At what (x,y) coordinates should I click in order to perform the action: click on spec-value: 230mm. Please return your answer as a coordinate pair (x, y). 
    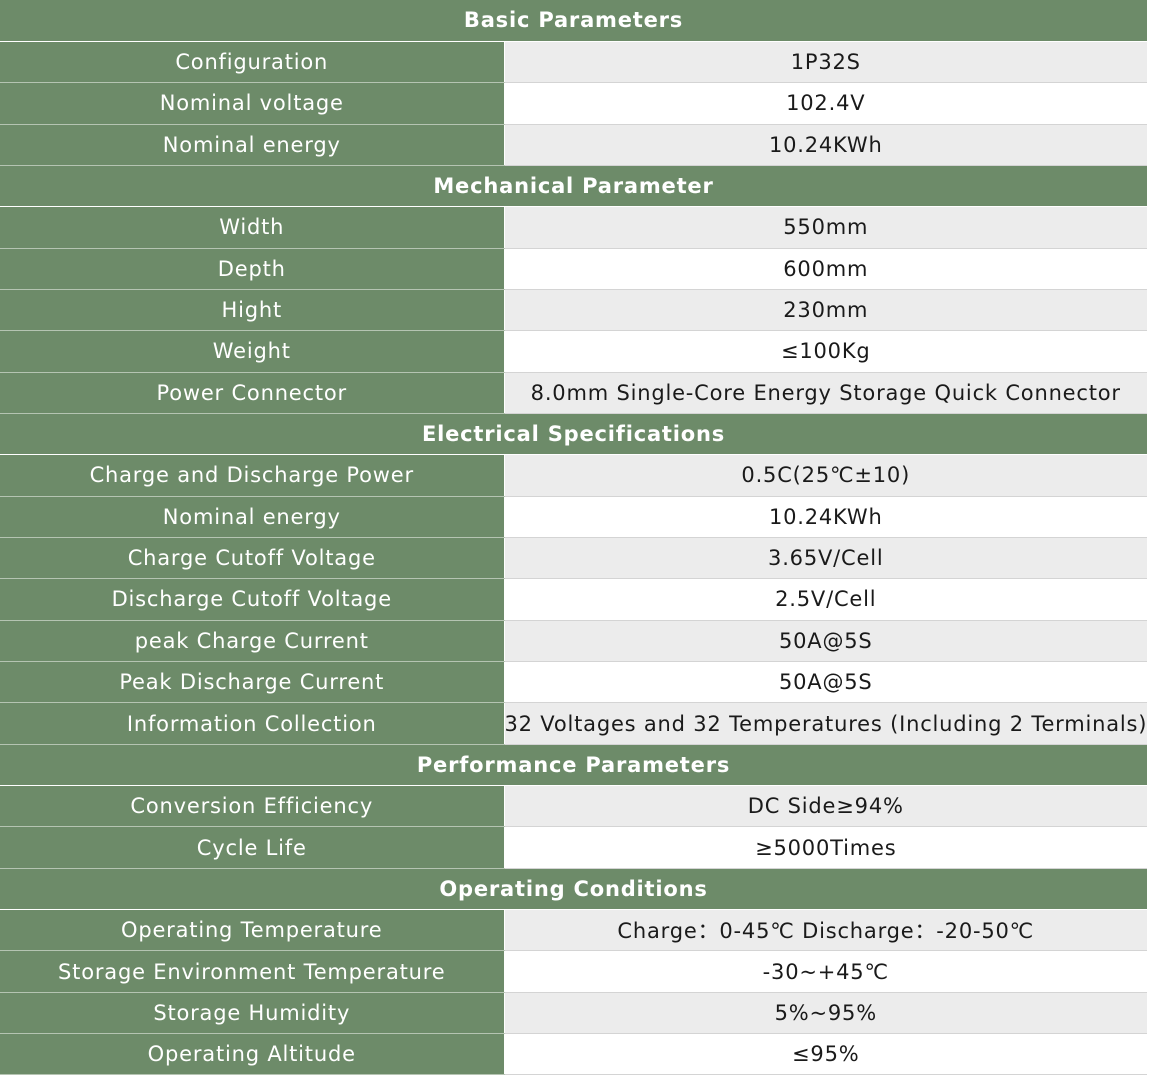
    Looking at the image, I should click on (826, 310).